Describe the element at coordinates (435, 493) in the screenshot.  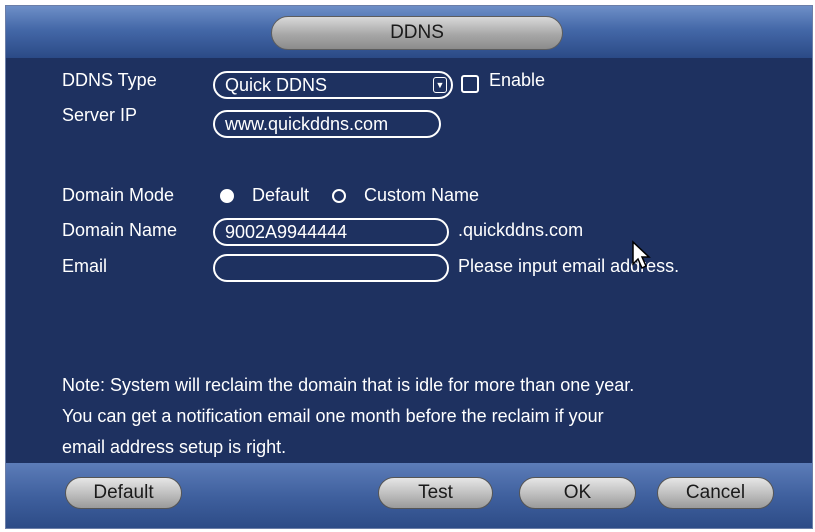
I see `test-button: Test` at that location.